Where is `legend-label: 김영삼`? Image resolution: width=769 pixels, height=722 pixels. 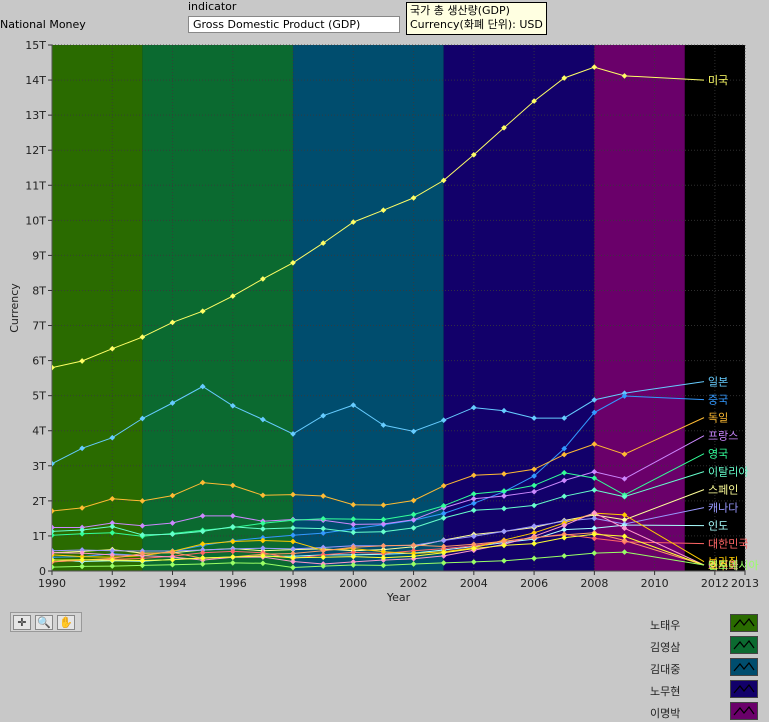 legend-label: 김영삼 is located at coordinates (665, 647).